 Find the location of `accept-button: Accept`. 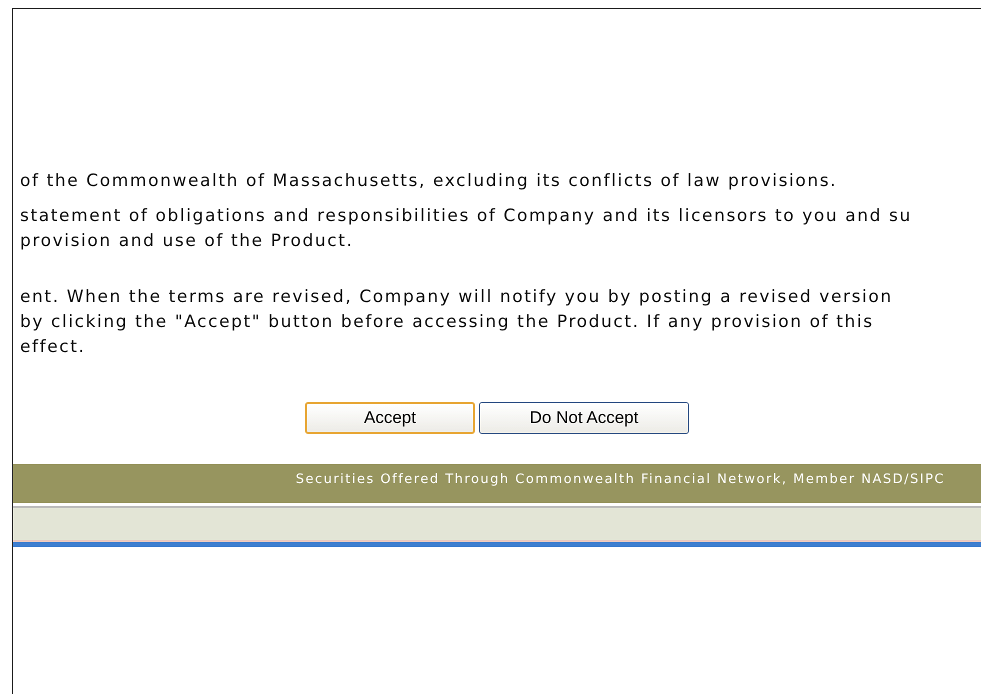

accept-button: Accept is located at coordinates (390, 418).